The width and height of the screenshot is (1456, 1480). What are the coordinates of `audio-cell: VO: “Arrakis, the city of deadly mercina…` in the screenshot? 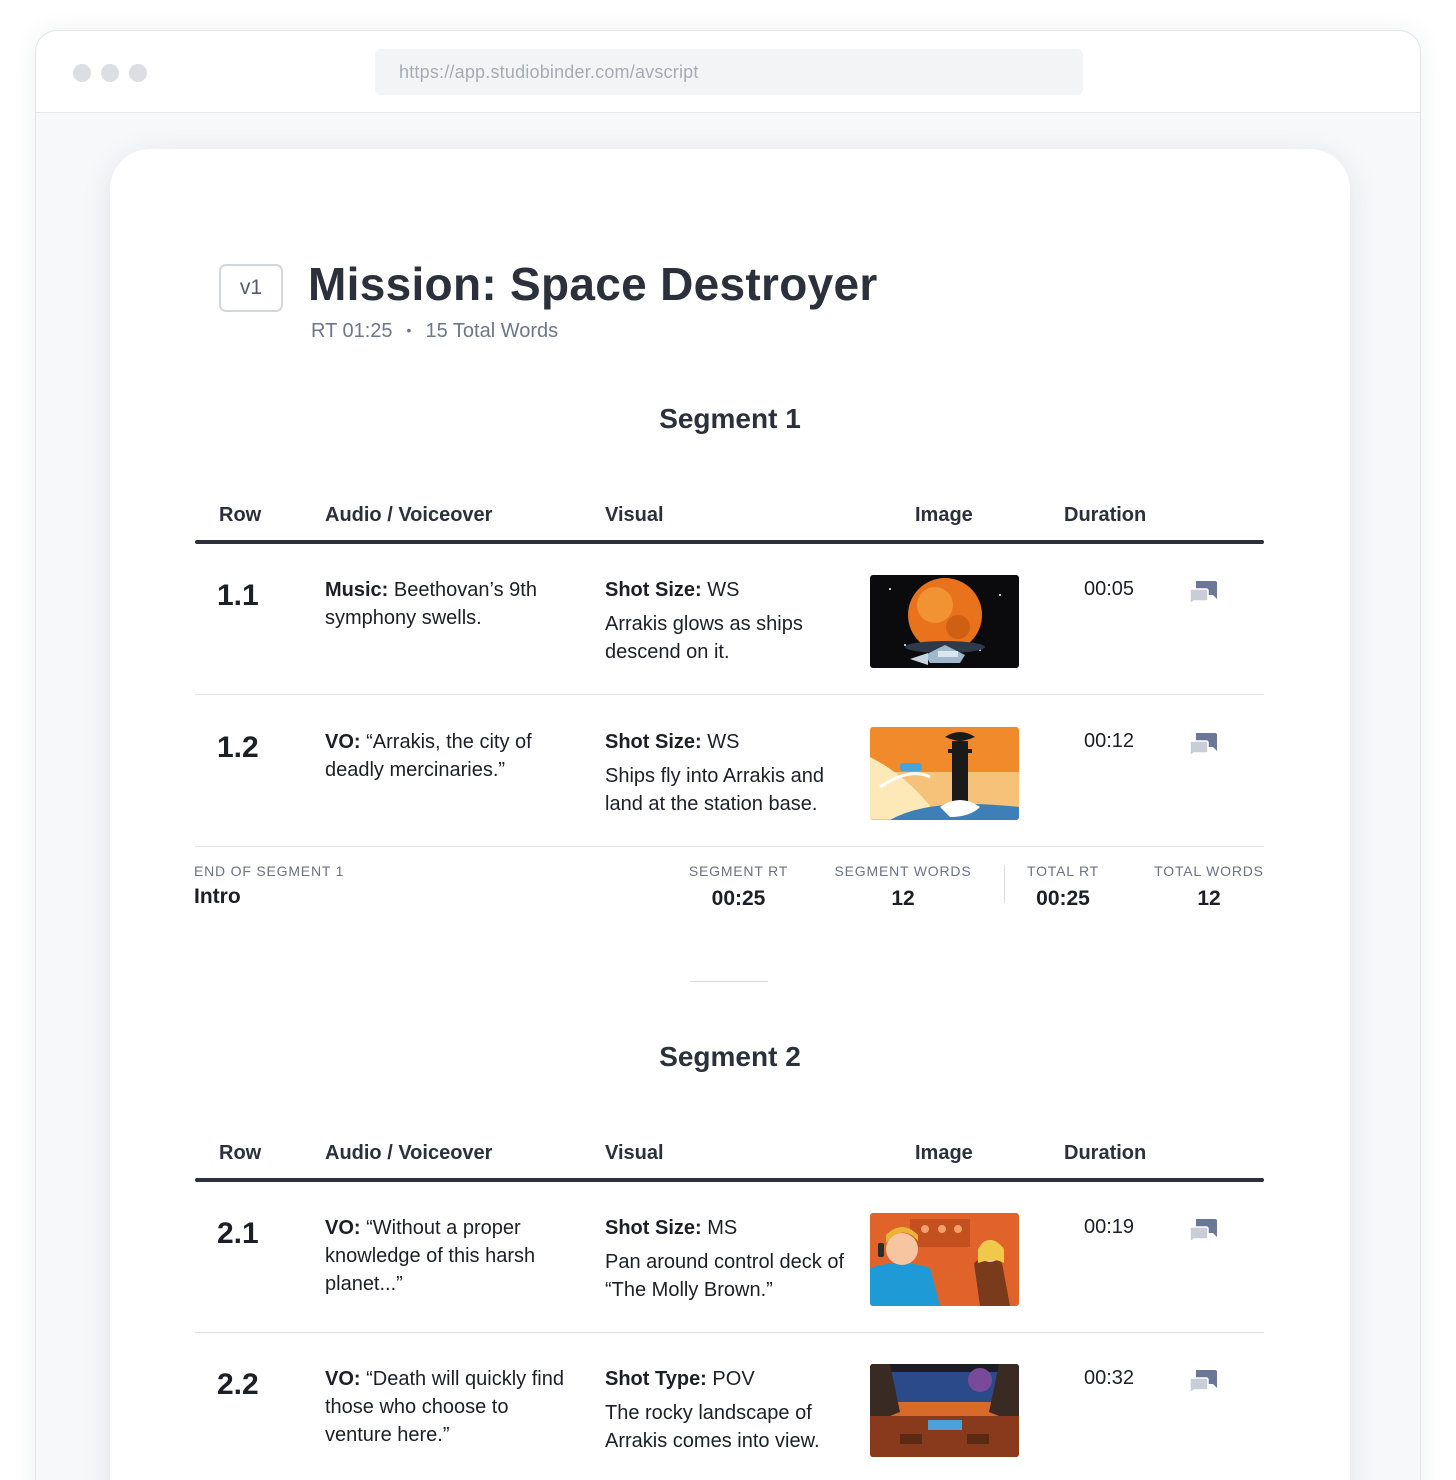 It's located at (447, 756).